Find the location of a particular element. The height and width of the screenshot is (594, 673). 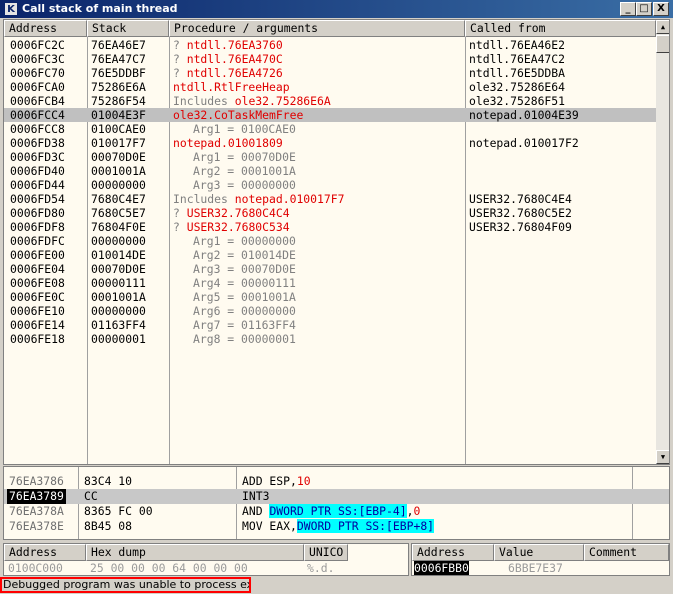

call-stack-row: 0006FD3C 00070D0E Arg1 = 00070D0E is located at coordinates (330, 157).